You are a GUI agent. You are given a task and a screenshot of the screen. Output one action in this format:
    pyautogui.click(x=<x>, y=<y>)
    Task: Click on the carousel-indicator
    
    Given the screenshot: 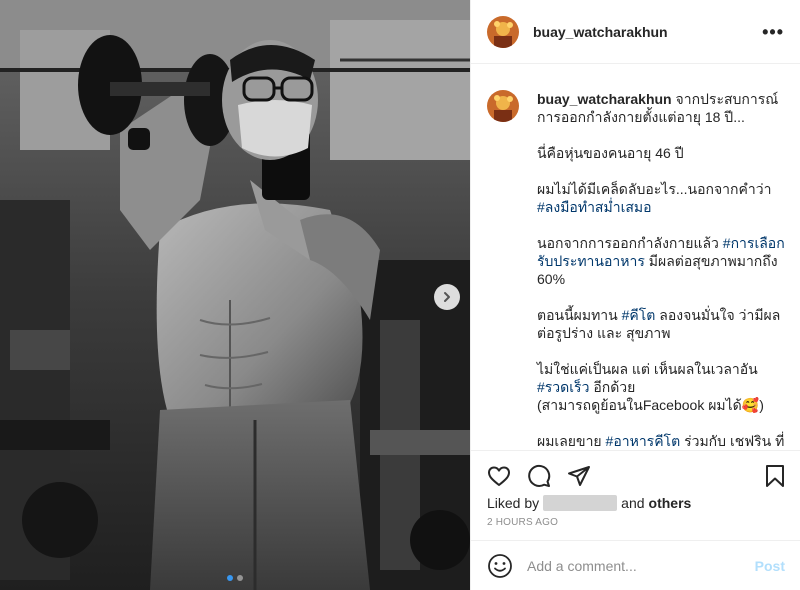 What is the action you would take?
    pyautogui.click(x=235, y=578)
    